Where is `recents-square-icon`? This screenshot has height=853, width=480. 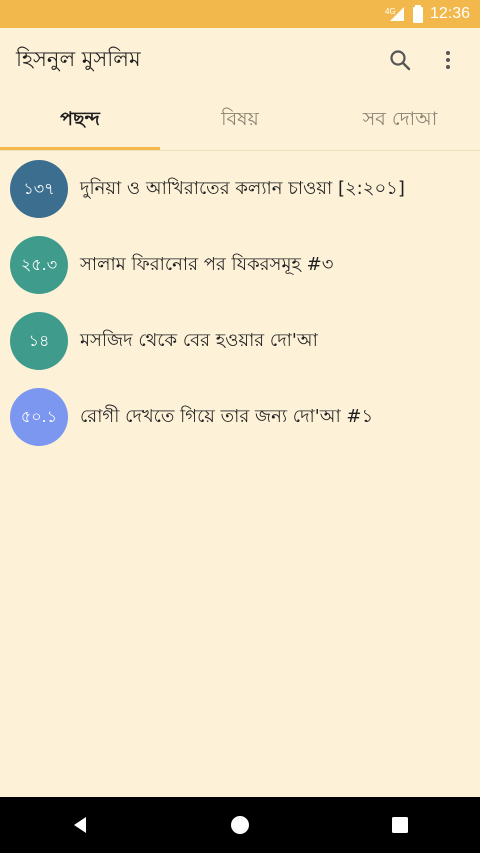
recents-square-icon is located at coordinates (400, 825).